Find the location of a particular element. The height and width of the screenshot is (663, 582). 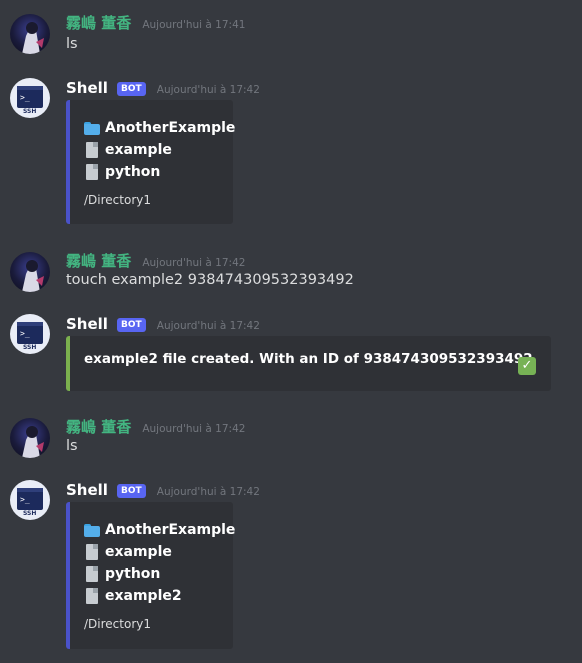

check-mark-icon: ✓ is located at coordinates (527, 366).